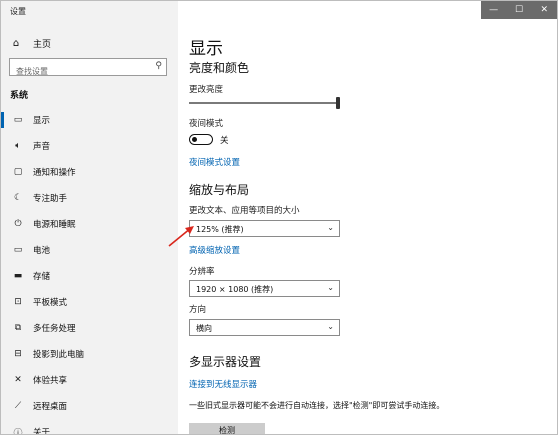 The height and width of the screenshot is (435, 558). I want to click on sidebar-item-project: ⊟ 投影到此电脑, so click(89, 354).